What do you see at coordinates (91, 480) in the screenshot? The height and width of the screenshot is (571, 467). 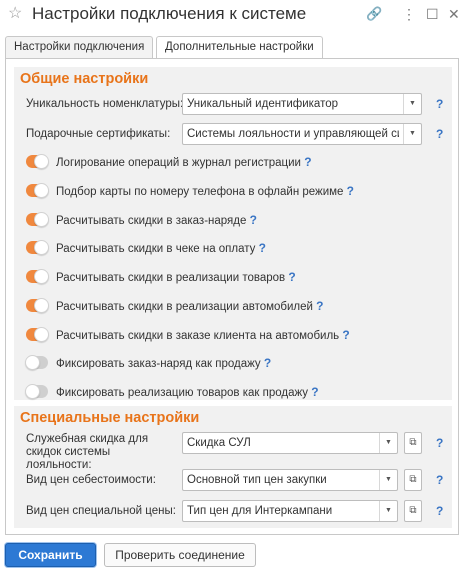 I see `cost-price-type-label: Вид цен себестоимости:` at bounding box center [91, 480].